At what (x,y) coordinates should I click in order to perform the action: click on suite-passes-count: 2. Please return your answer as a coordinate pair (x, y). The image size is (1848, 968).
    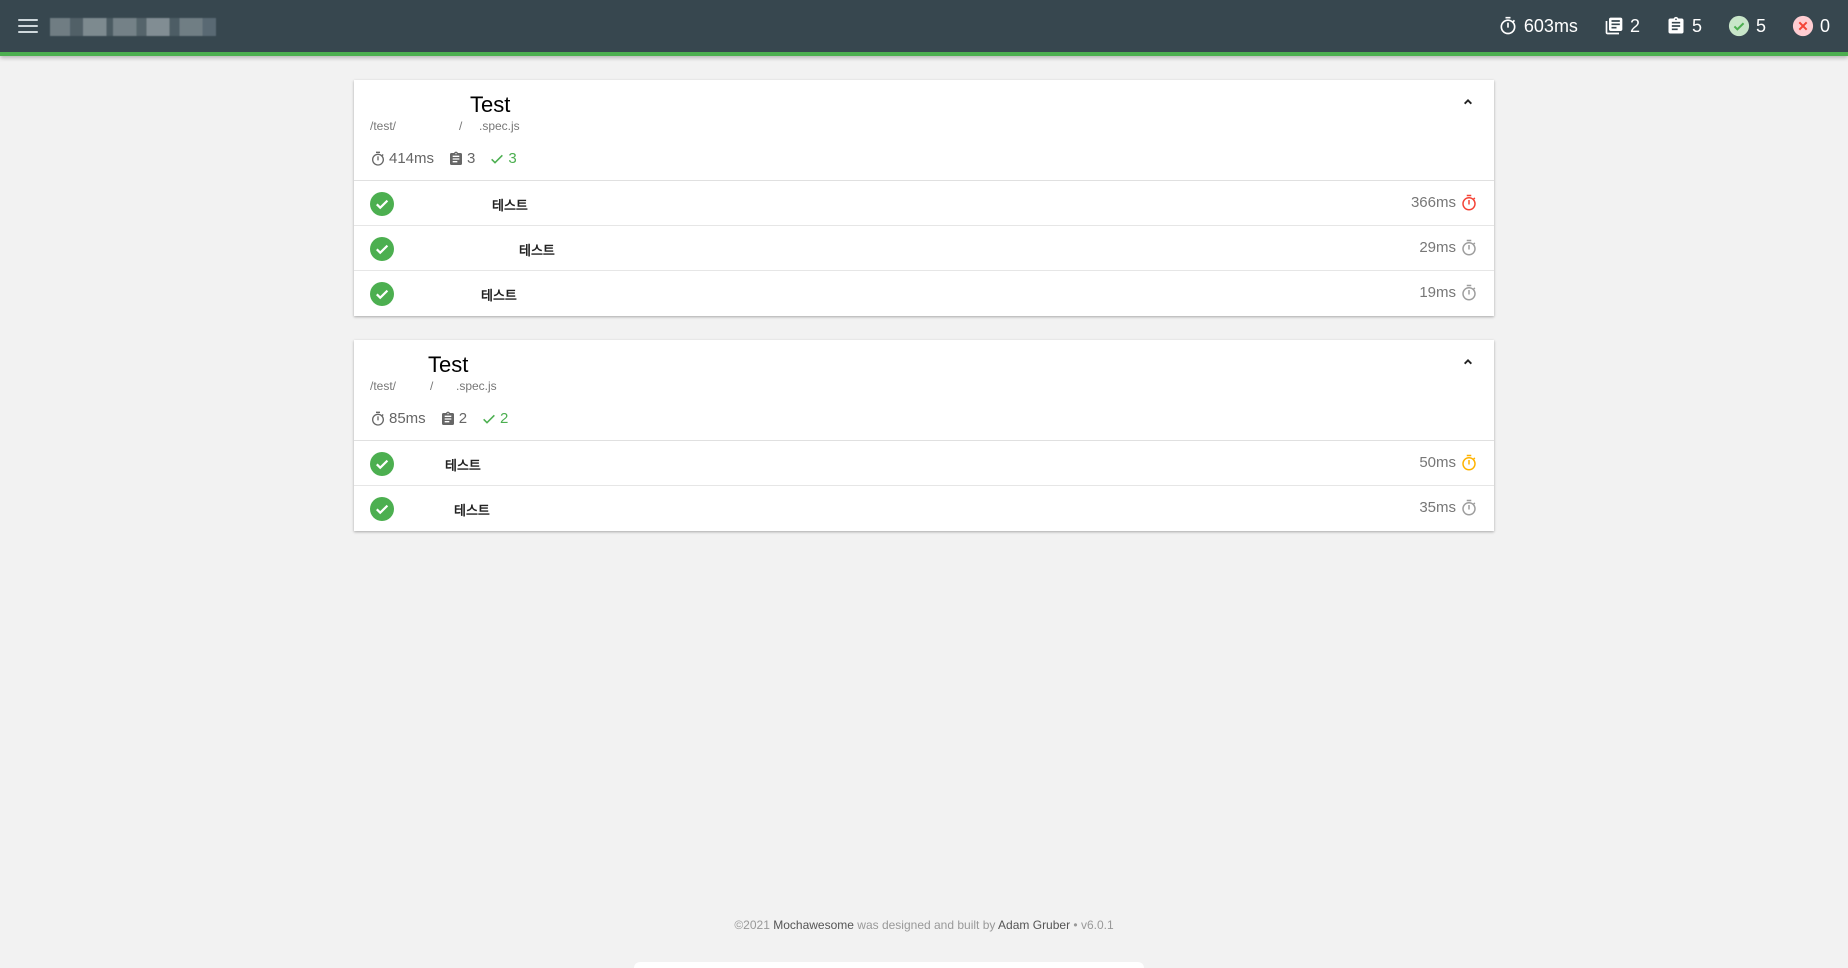
    Looking at the image, I should click on (494, 418).